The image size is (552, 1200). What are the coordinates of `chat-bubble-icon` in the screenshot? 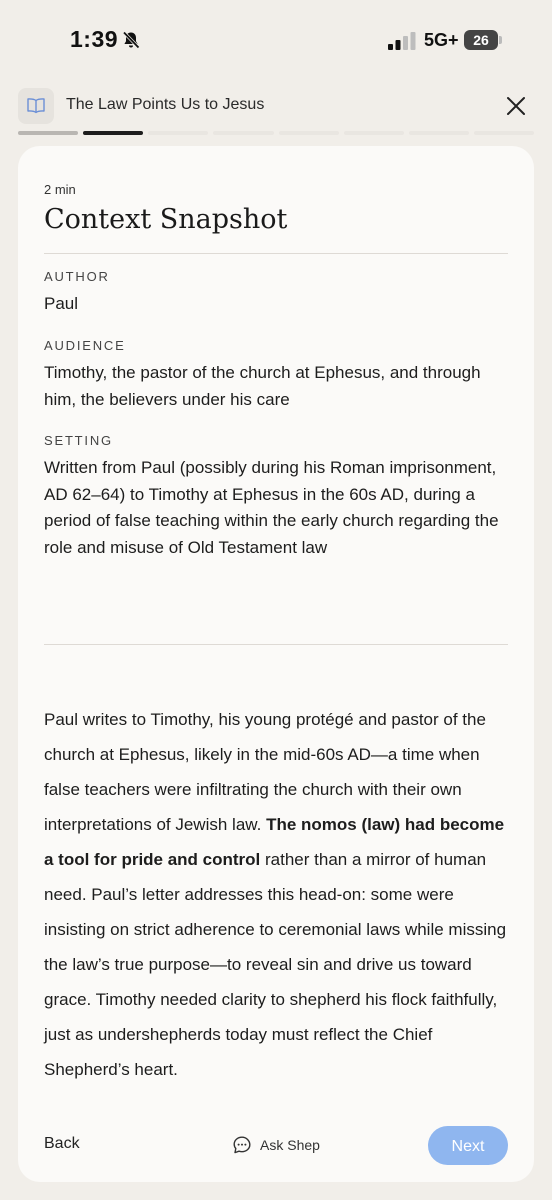 It's located at (242, 1145).